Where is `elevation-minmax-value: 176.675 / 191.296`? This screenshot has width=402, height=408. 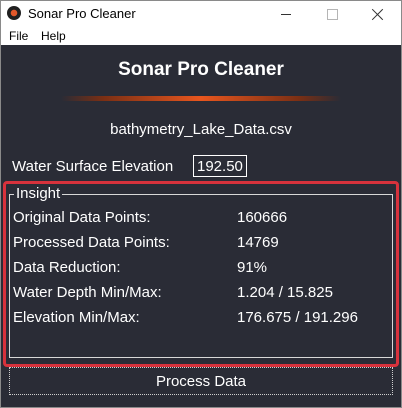 elevation-minmax-value: 176.675 / 191.296 is located at coordinates (297, 317).